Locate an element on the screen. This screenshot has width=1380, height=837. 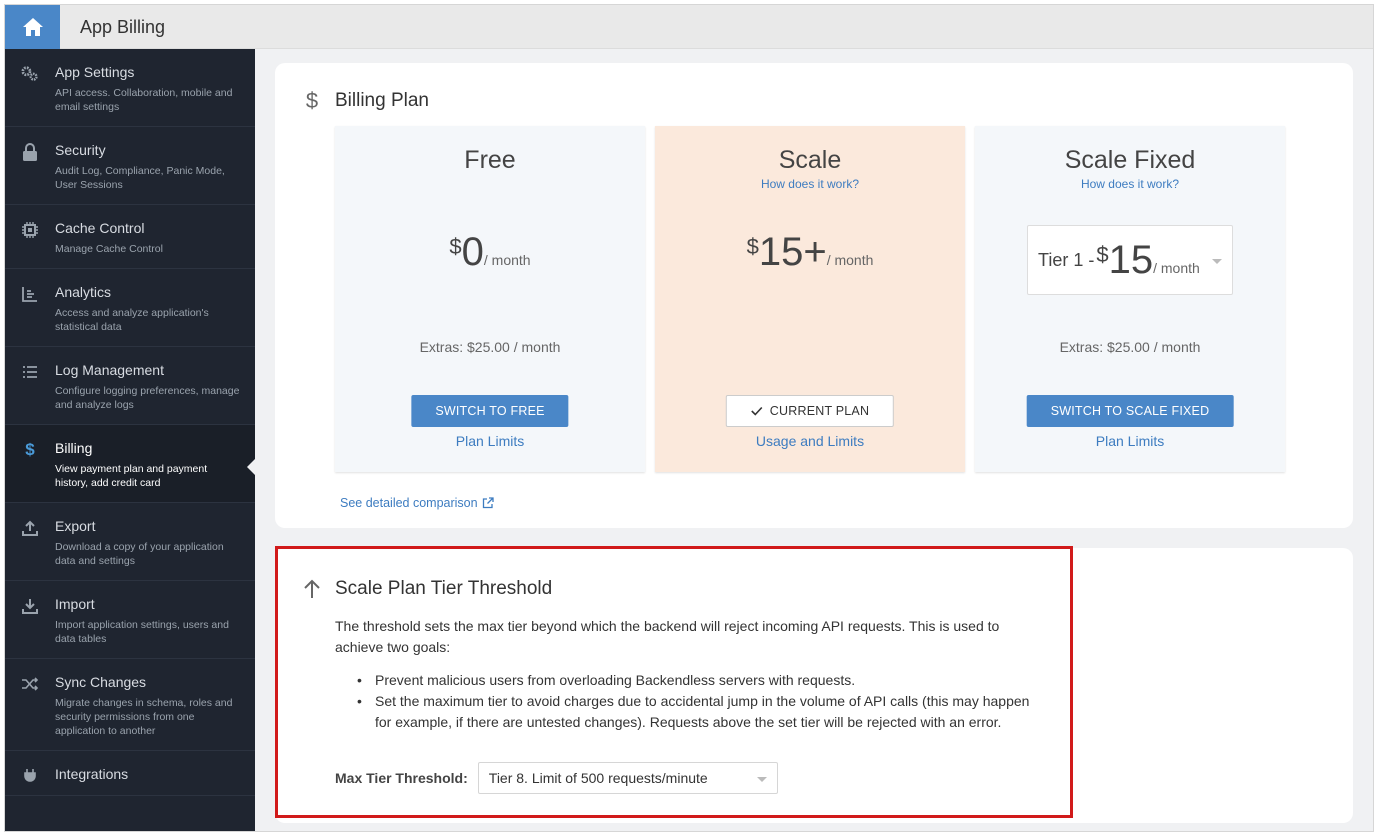
gears-icon is located at coordinates (30, 74).